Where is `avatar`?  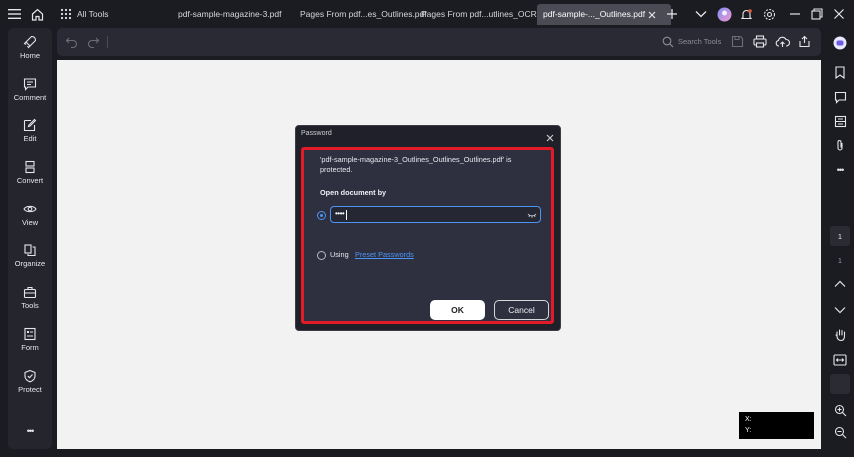 avatar is located at coordinates (724, 14).